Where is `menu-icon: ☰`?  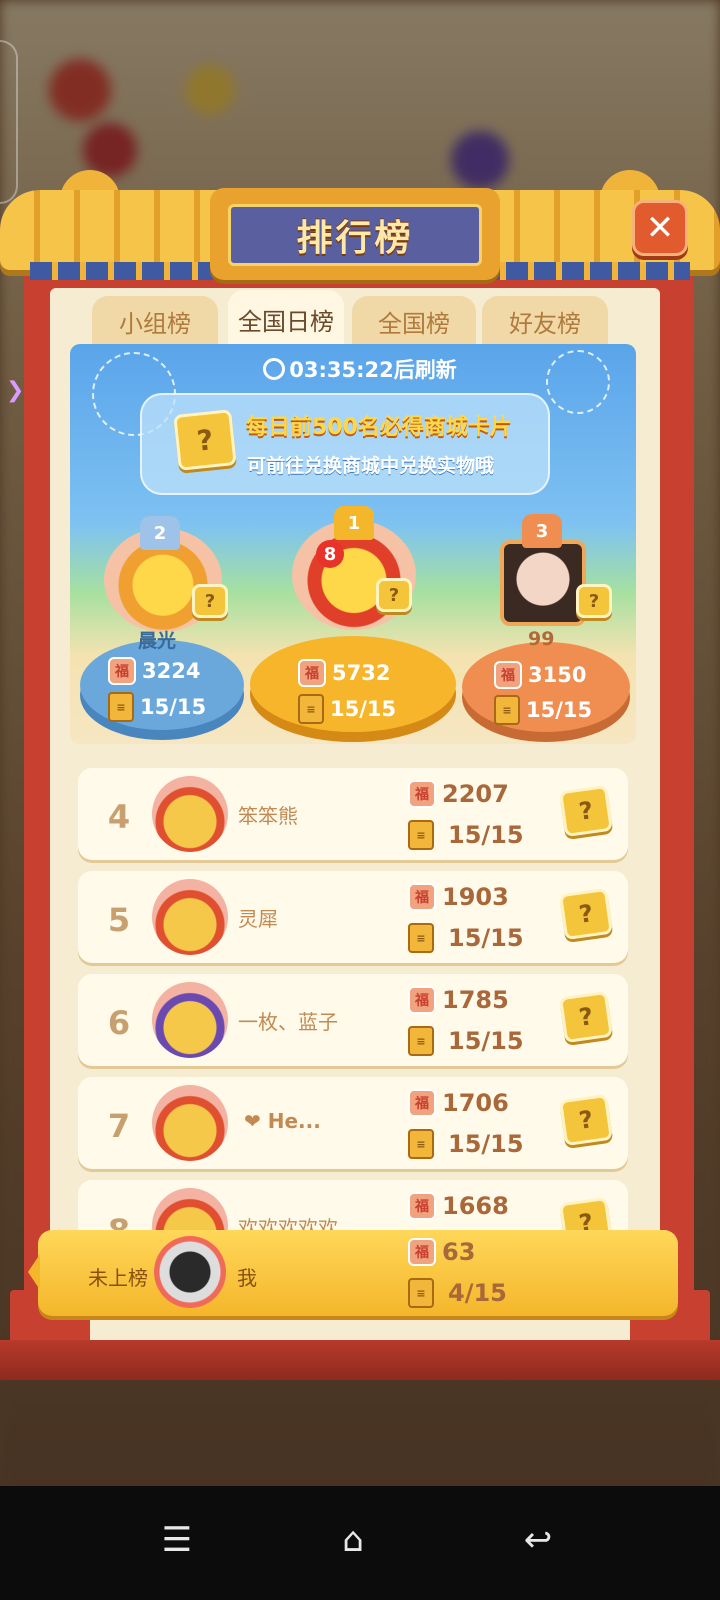
menu-icon: ☰ is located at coordinates (177, 1540).